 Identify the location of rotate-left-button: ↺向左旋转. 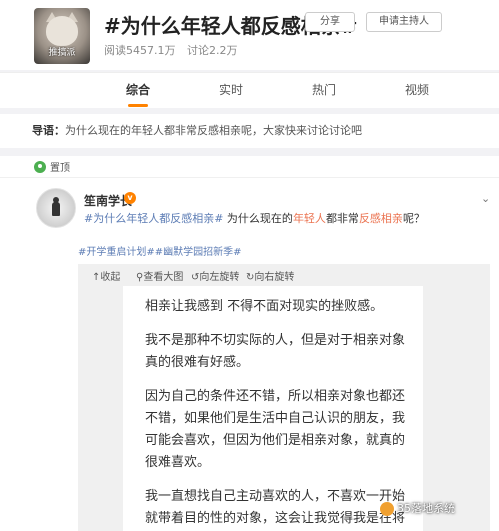
(215, 275).